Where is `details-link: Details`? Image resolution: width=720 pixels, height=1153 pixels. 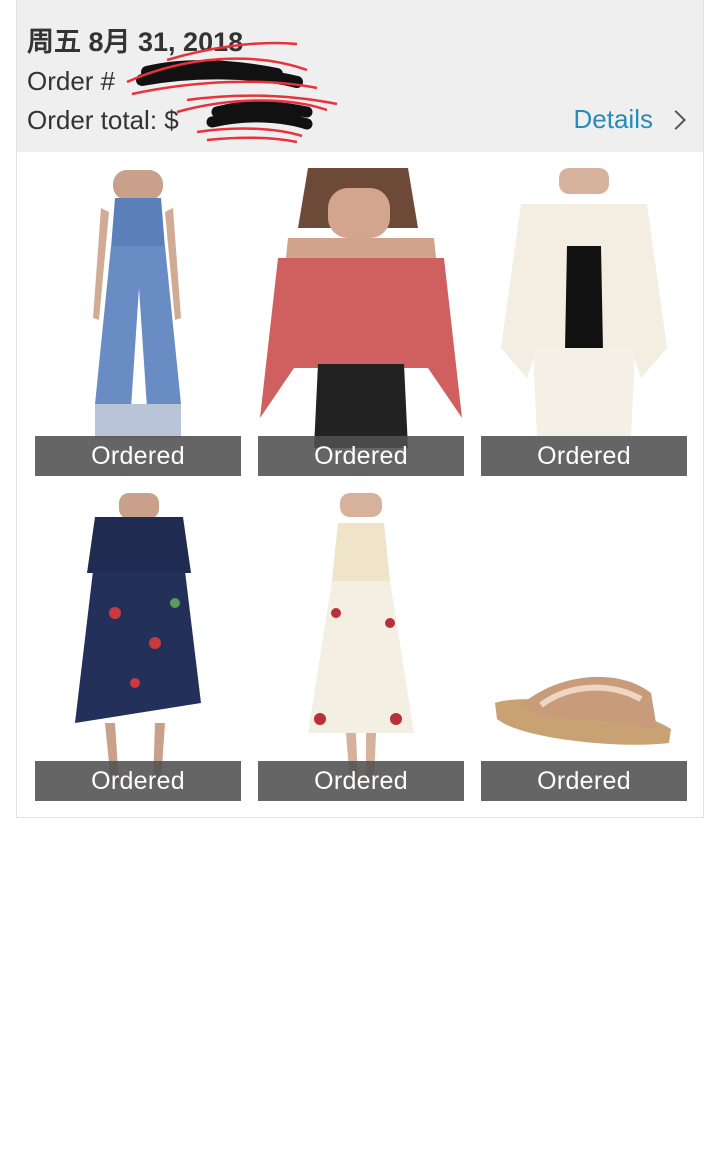
details-link: Details is located at coordinates (630, 119).